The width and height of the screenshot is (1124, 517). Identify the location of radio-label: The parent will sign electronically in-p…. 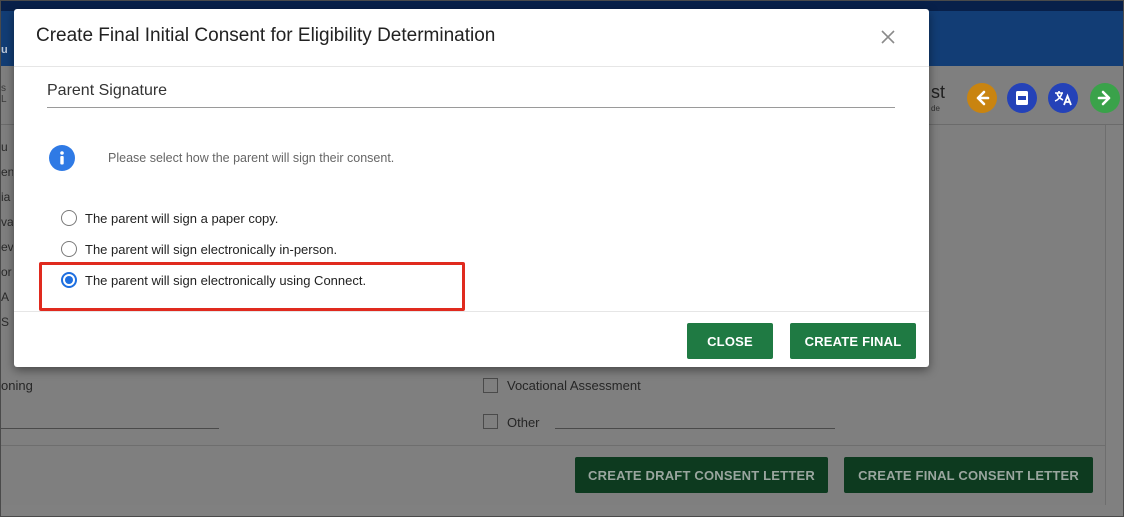
(211, 249).